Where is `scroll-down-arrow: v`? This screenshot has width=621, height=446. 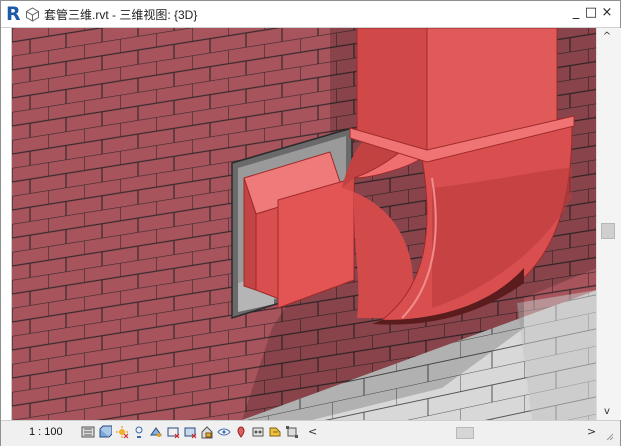 scroll-down-arrow: v is located at coordinates (607, 411).